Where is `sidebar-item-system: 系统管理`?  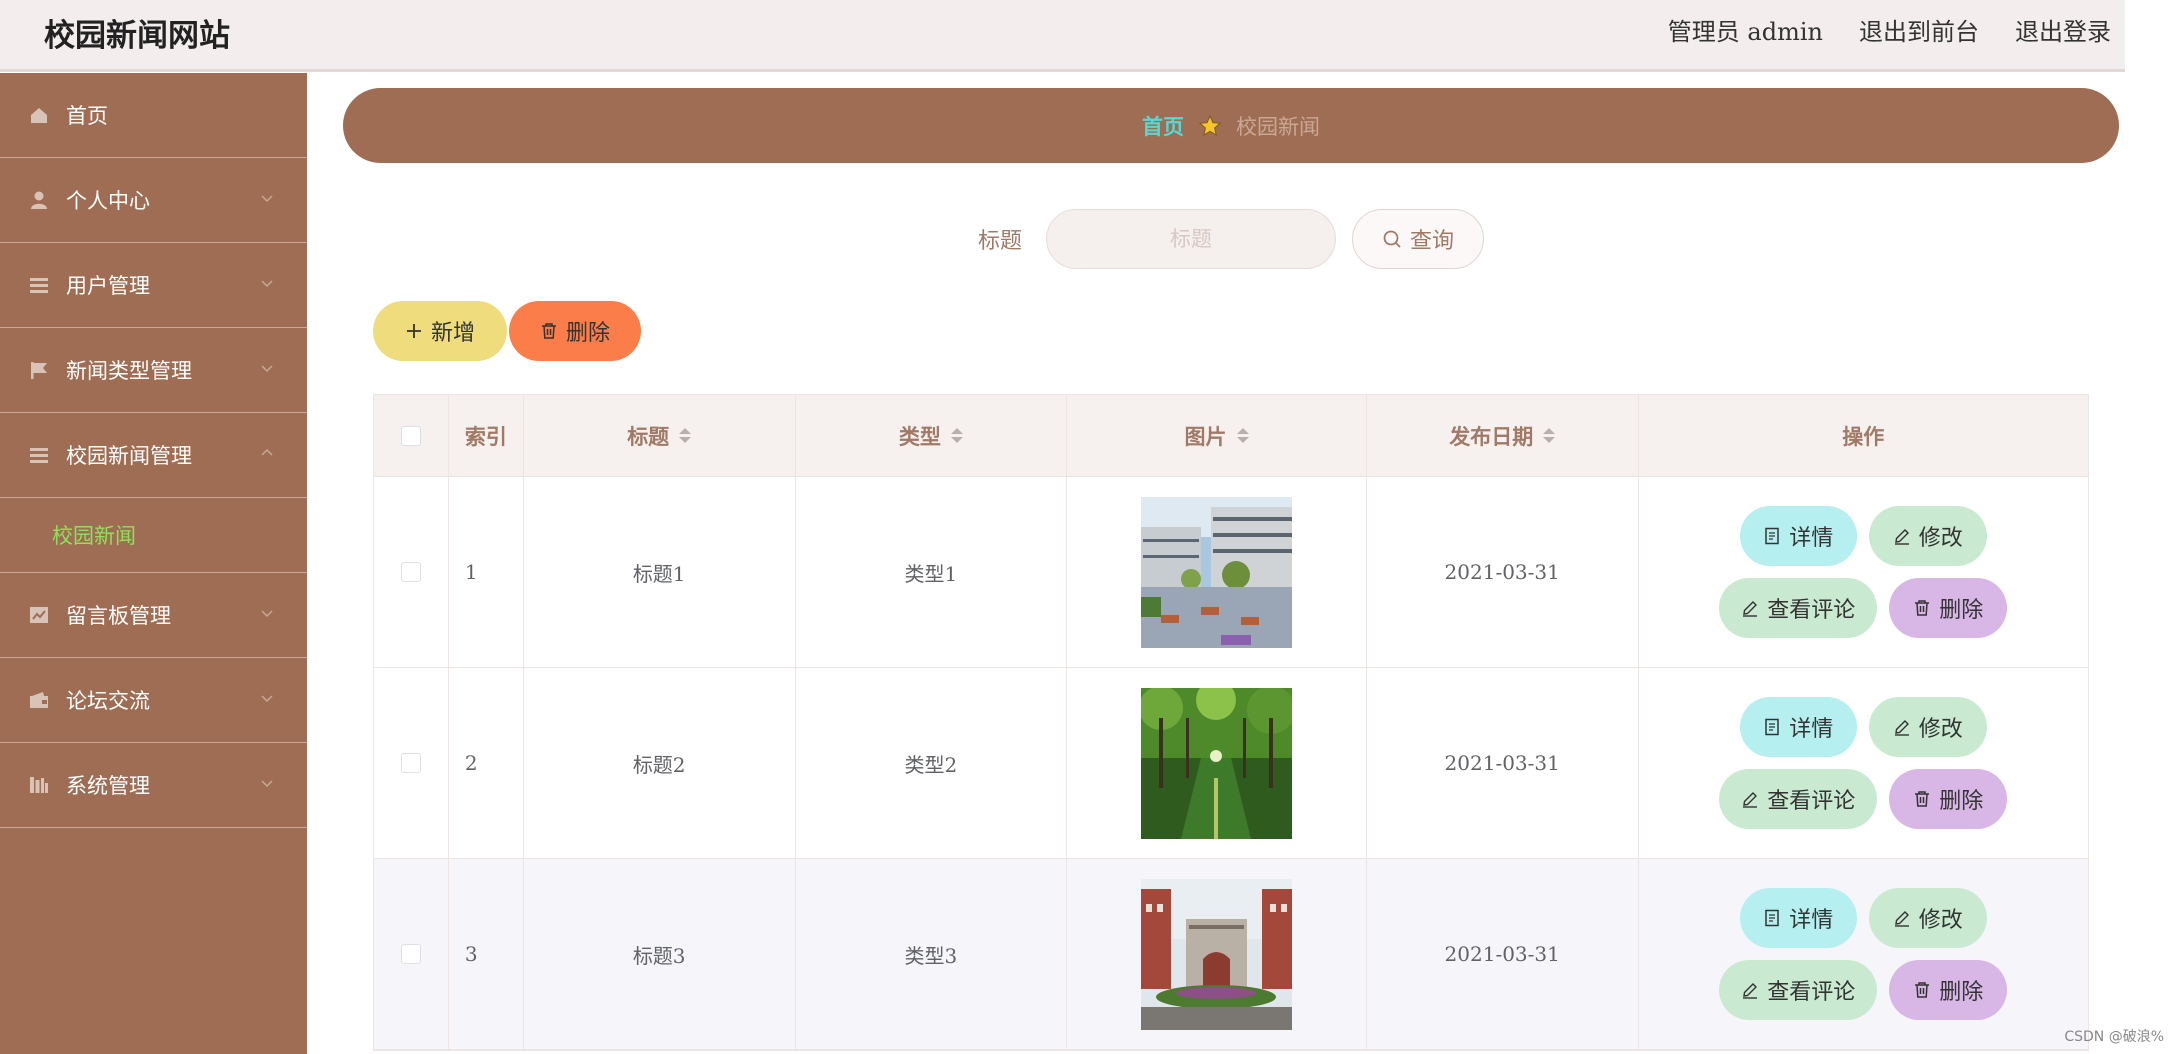
sidebar-item-system: 系统管理 is located at coordinates (153, 785).